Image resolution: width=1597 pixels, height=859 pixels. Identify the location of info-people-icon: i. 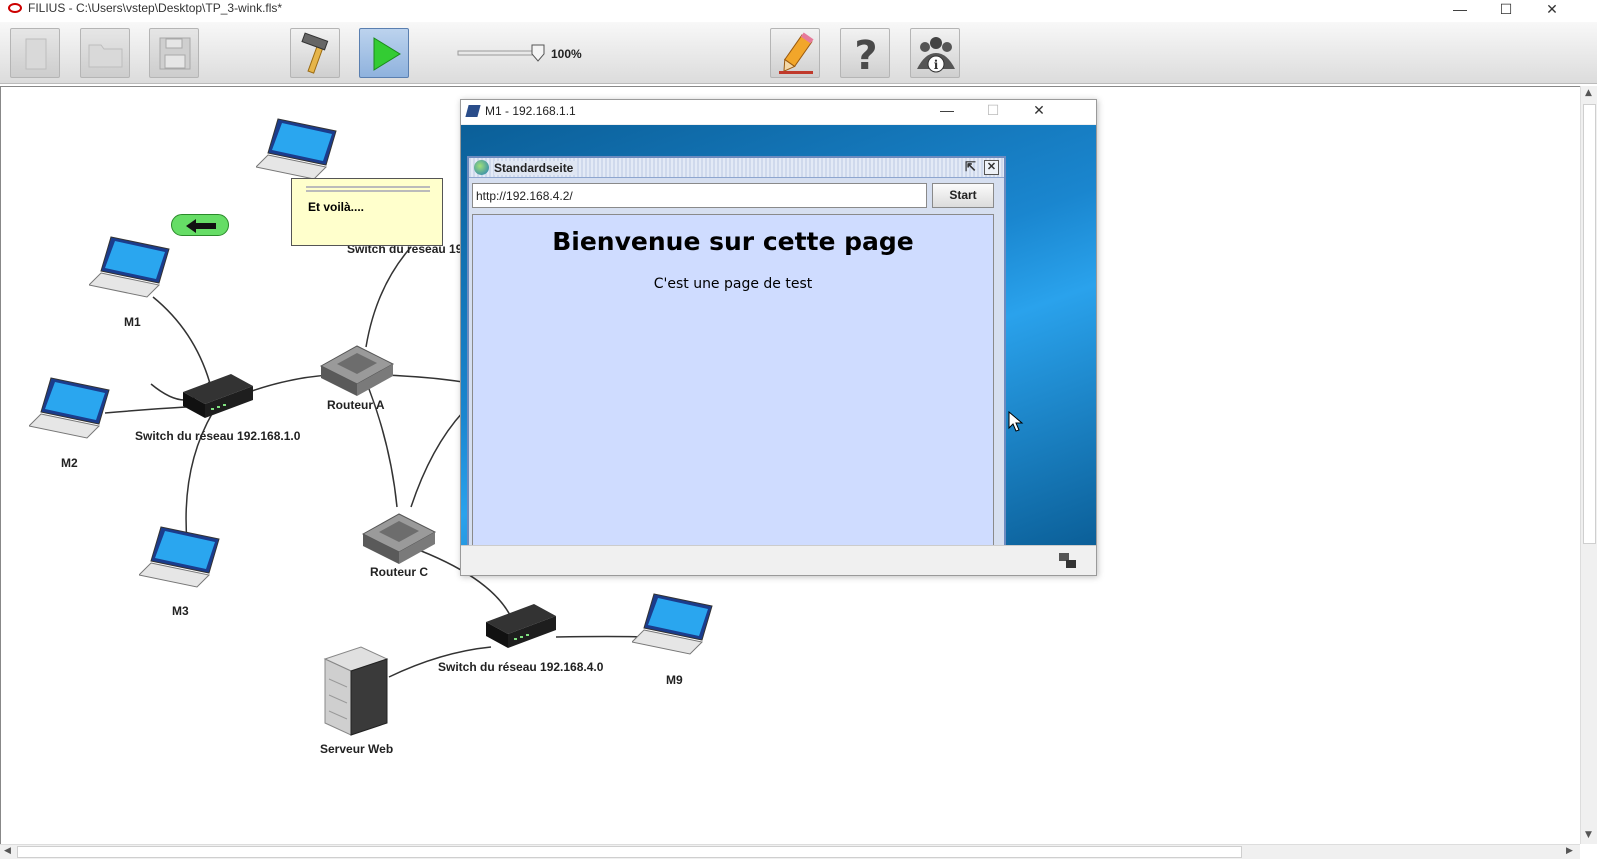
(936, 55).